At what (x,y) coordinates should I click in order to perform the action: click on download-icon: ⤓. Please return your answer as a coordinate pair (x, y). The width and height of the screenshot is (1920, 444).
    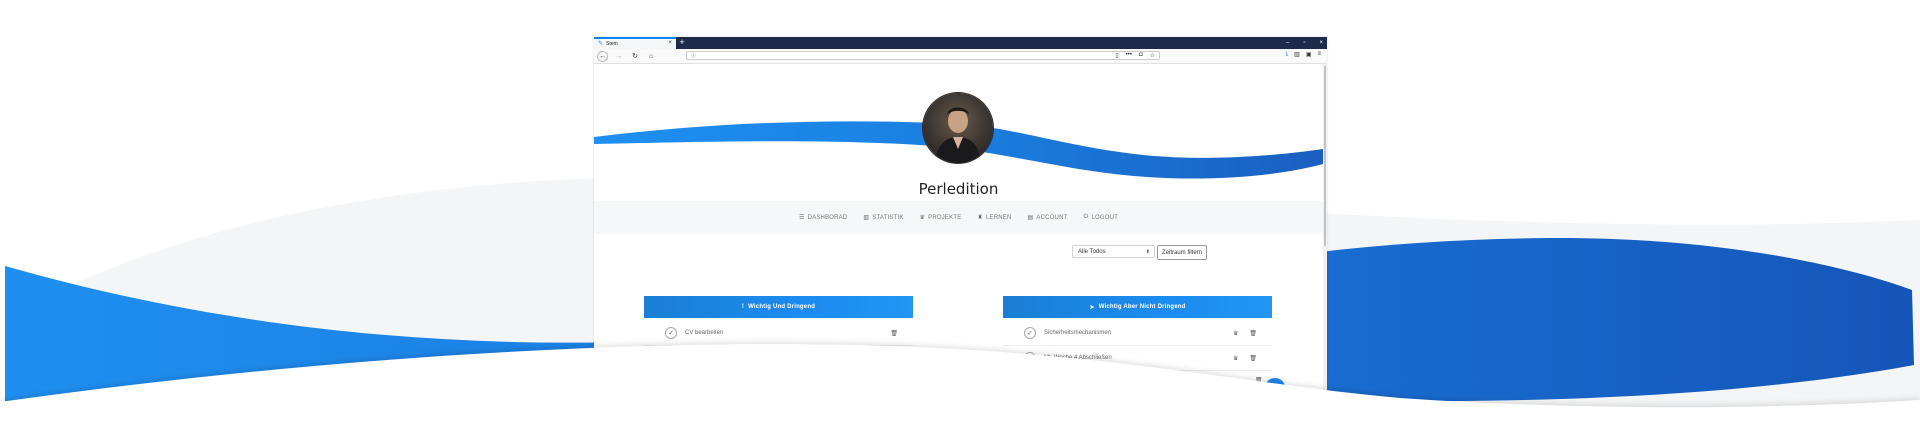
    Looking at the image, I should click on (1286, 54).